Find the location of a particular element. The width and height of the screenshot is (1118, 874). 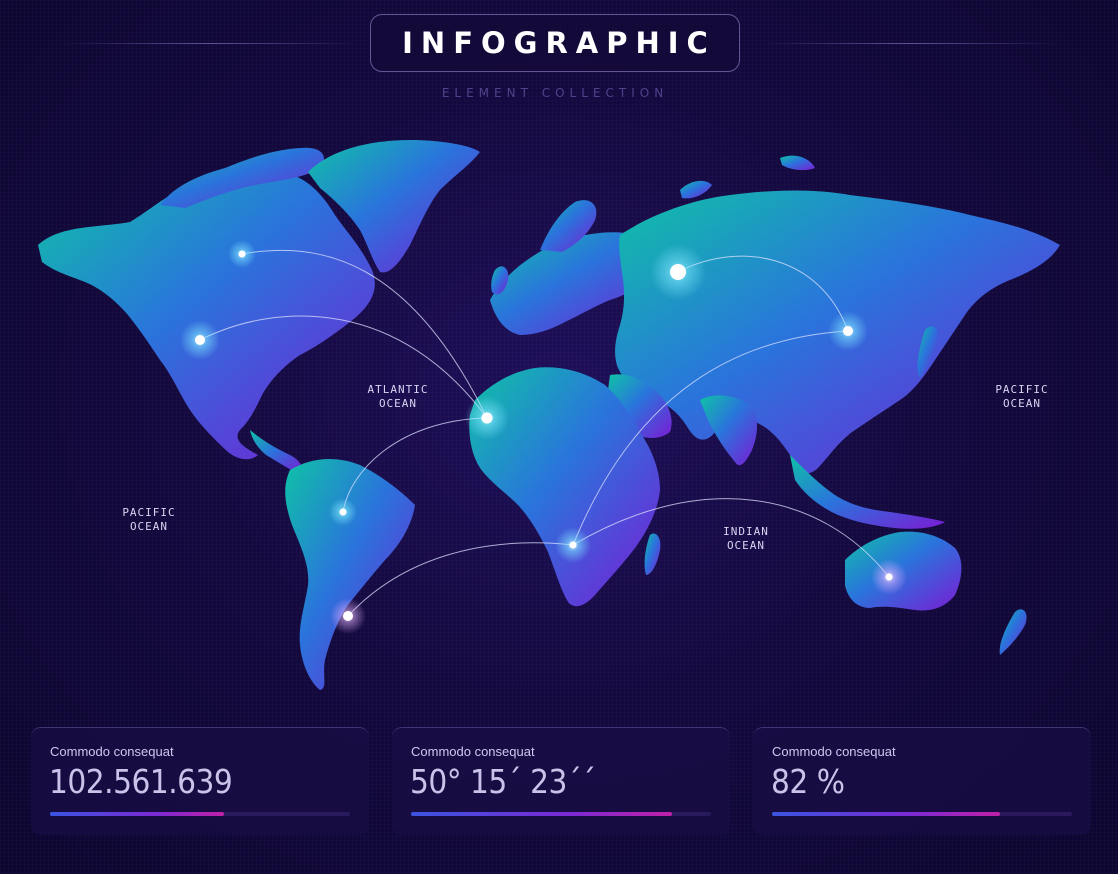

continent-north-america is located at coordinates (206, 315).